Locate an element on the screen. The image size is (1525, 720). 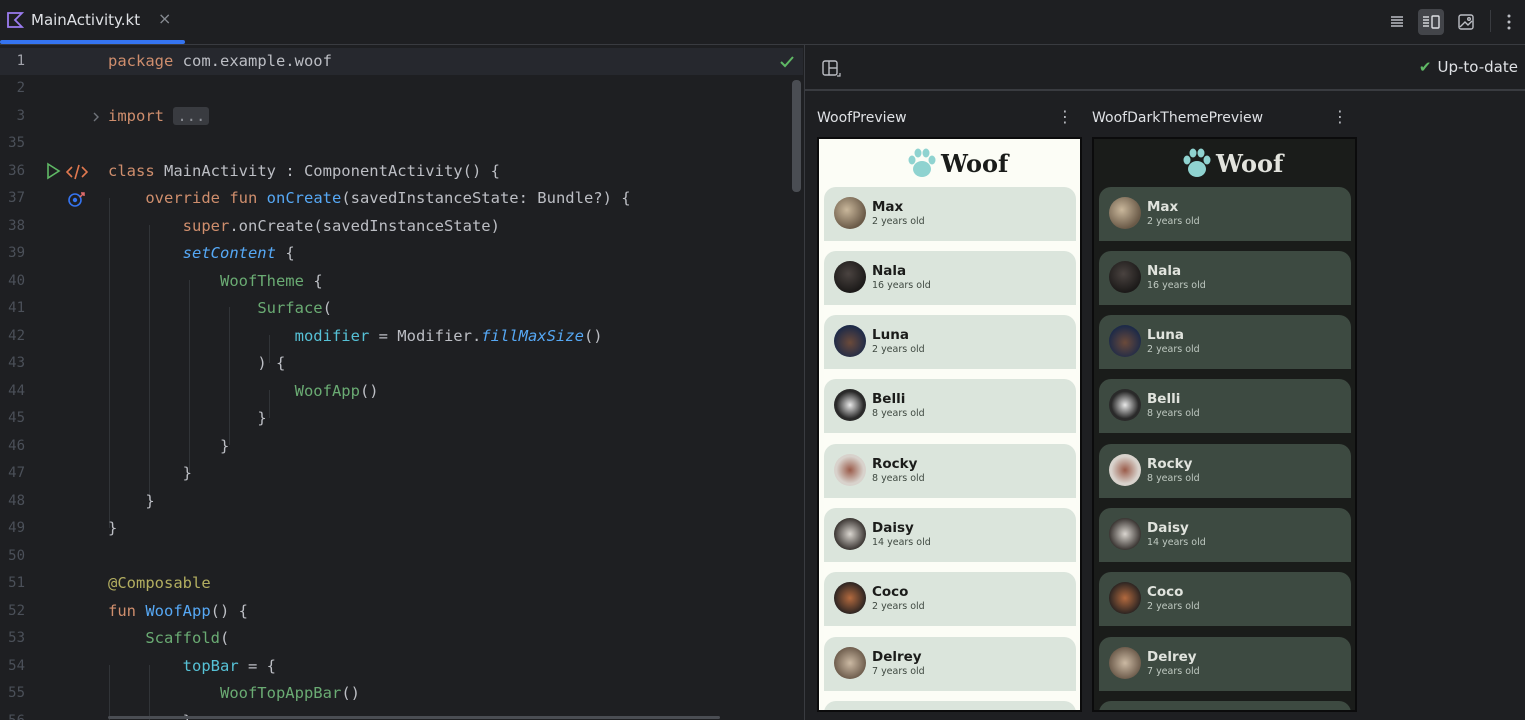
code-line: 39 setContent { is located at coordinates (151, 253).